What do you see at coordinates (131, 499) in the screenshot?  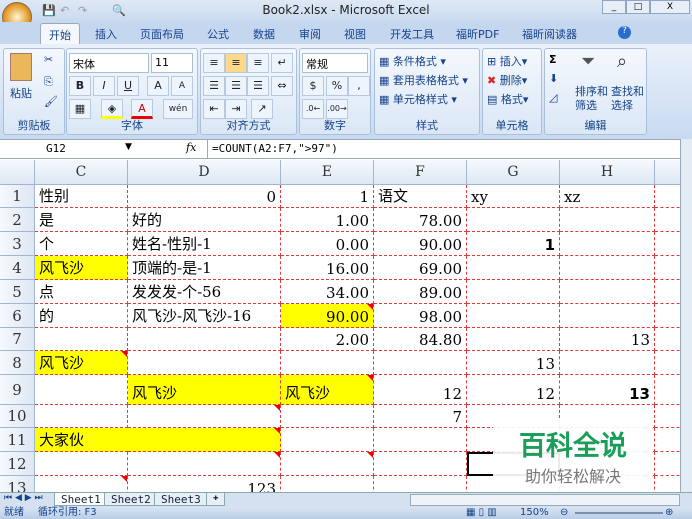 I see `sheet-tab-2: Sheet2` at bounding box center [131, 499].